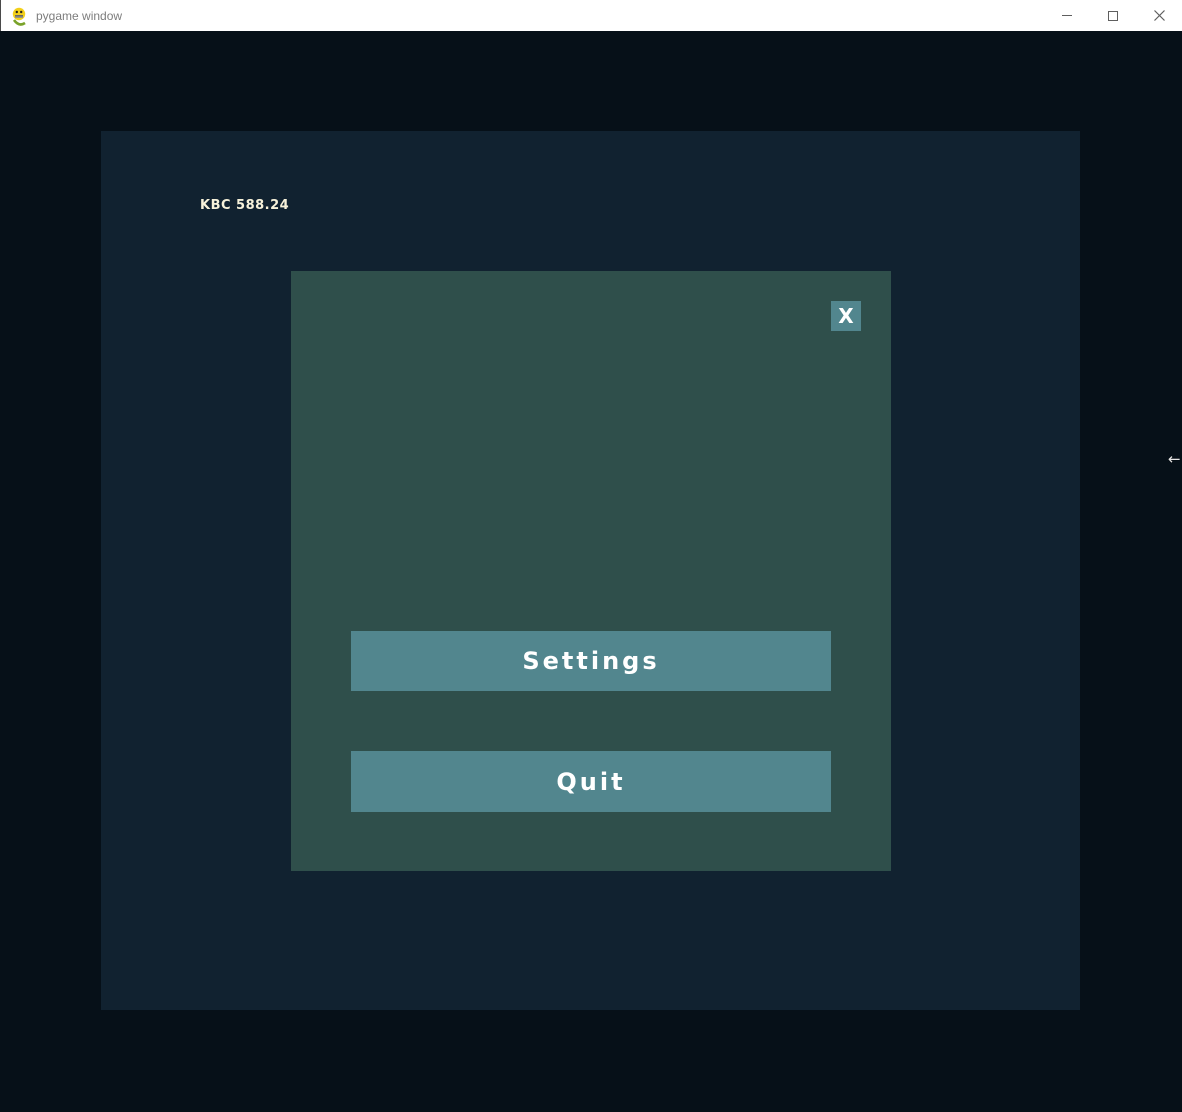  What do you see at coordinates (79, 15) in the screenshot?
I see `window-title: pygame window` at bounding box center [79, 15].